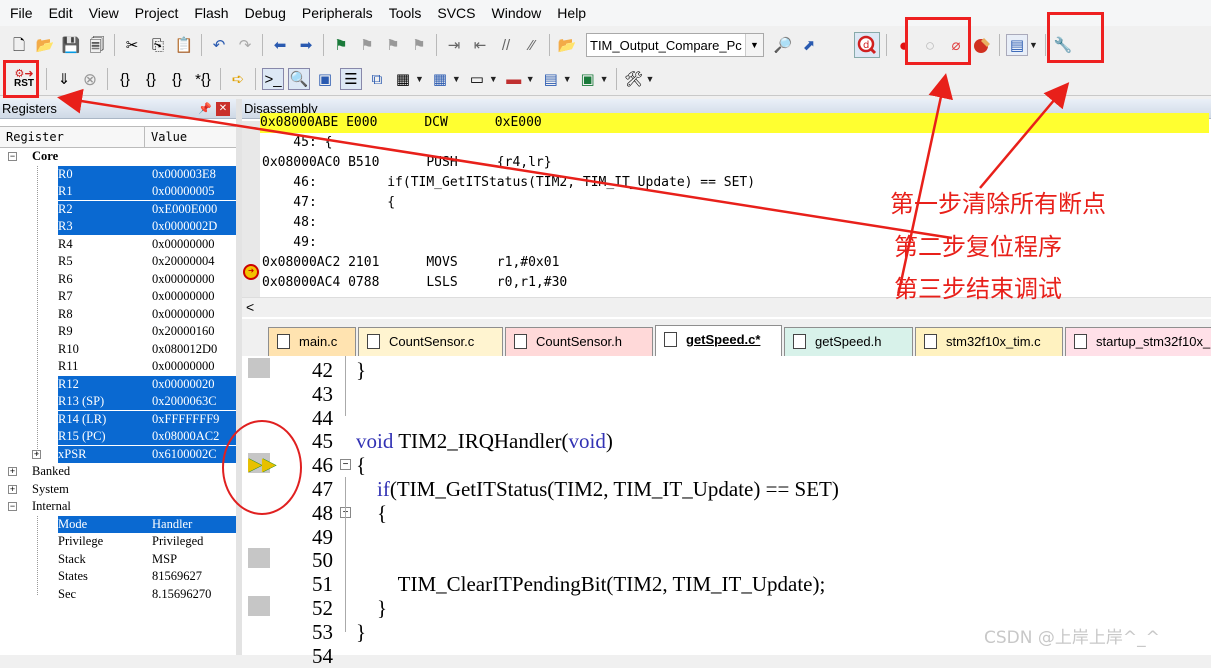 The height and width of the screenshot is (668, 1211). What do you see at coordinates (118, 490) in the screenshot?
I see `tree-node-system: System` at bounding box center [118, 490].